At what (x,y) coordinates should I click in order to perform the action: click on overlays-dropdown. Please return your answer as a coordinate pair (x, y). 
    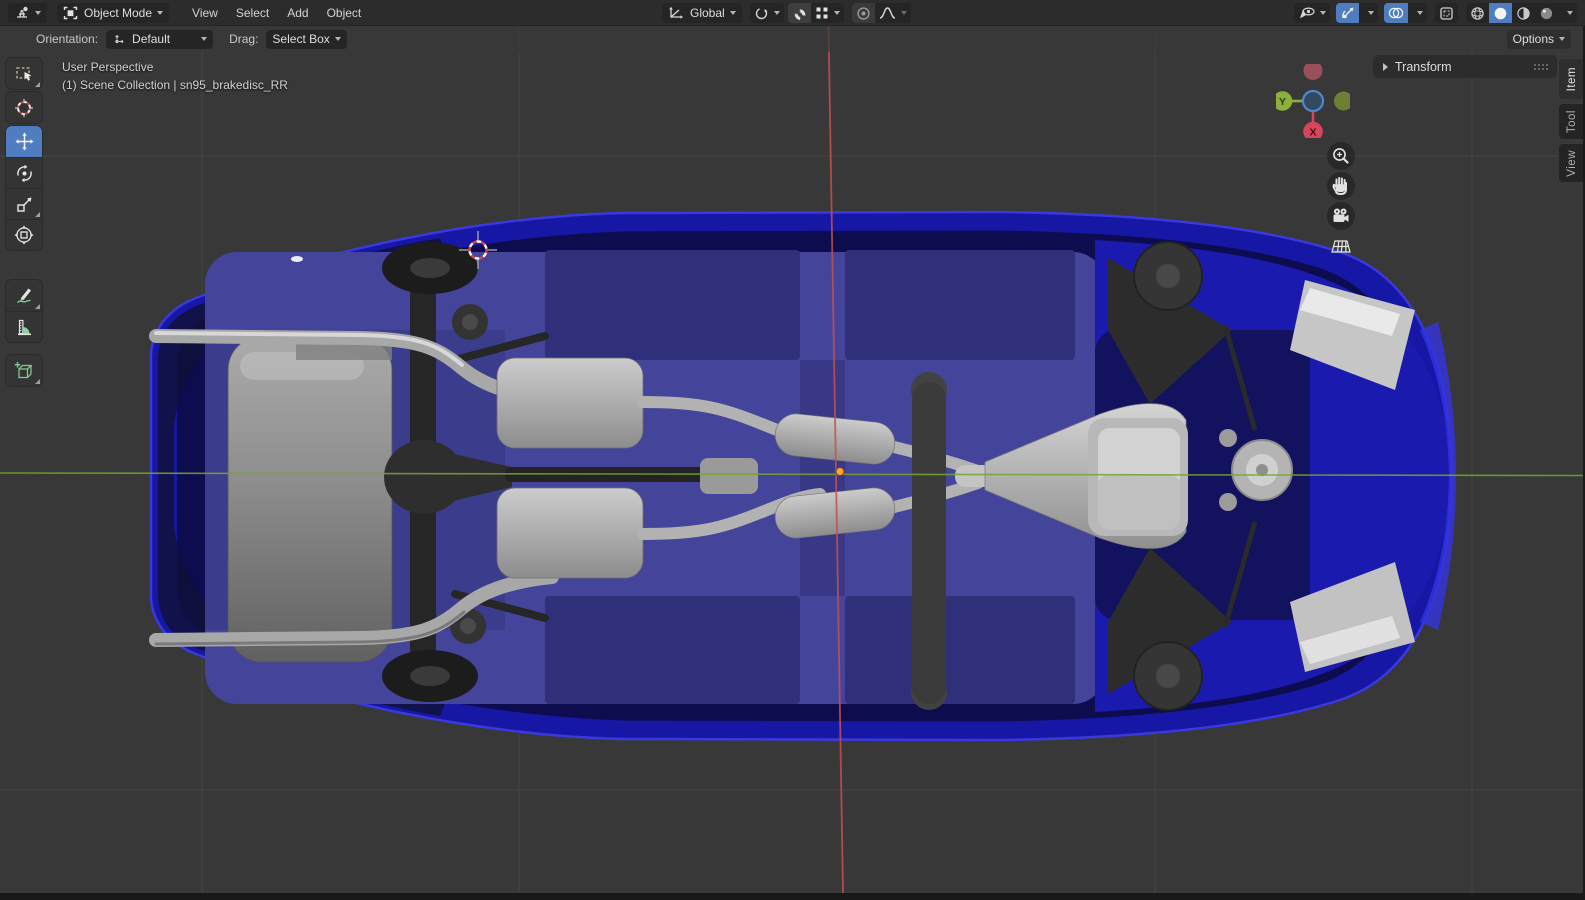
    Looking at the image, I should click on (1417, 13).